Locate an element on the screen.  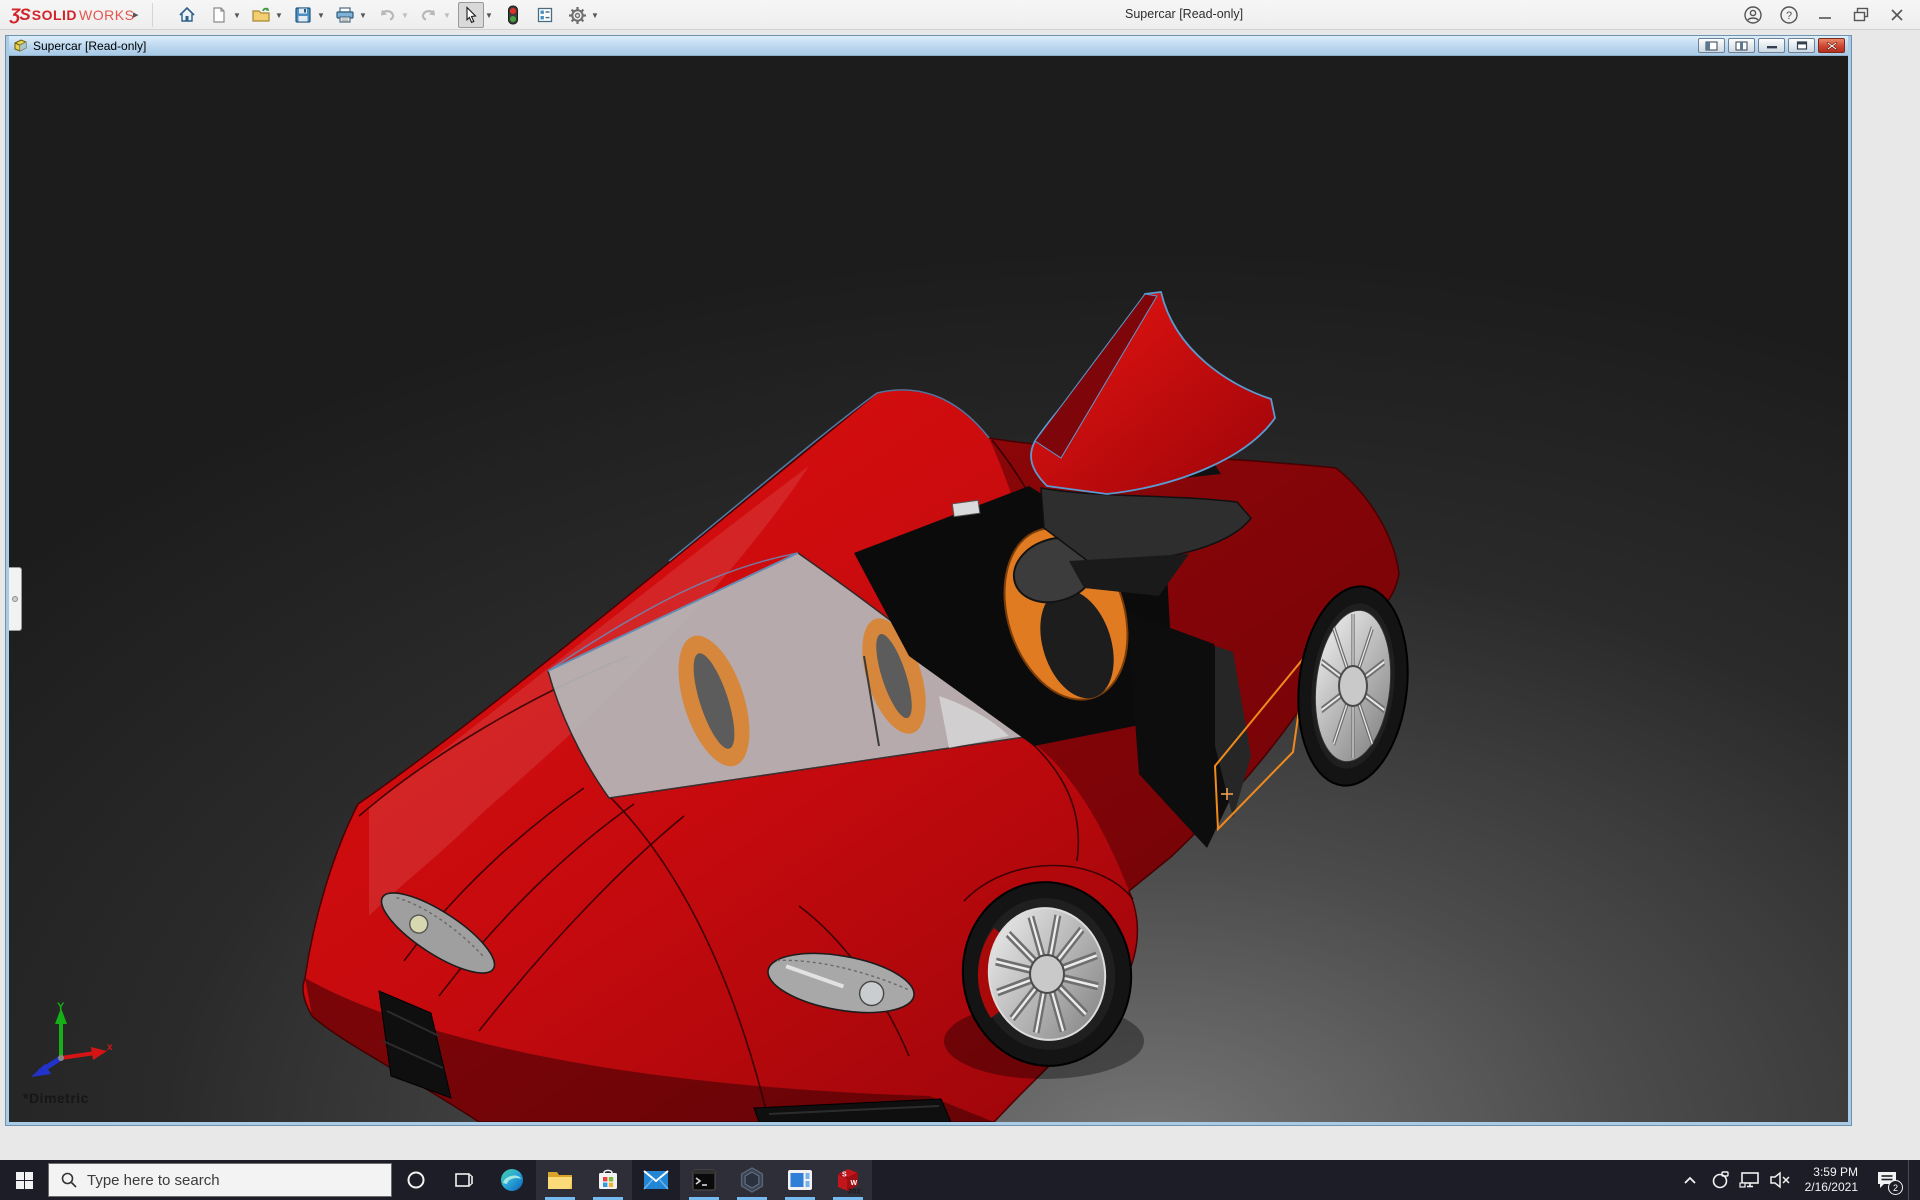
split-pane-left-button is located at coordinates (1711, 45).